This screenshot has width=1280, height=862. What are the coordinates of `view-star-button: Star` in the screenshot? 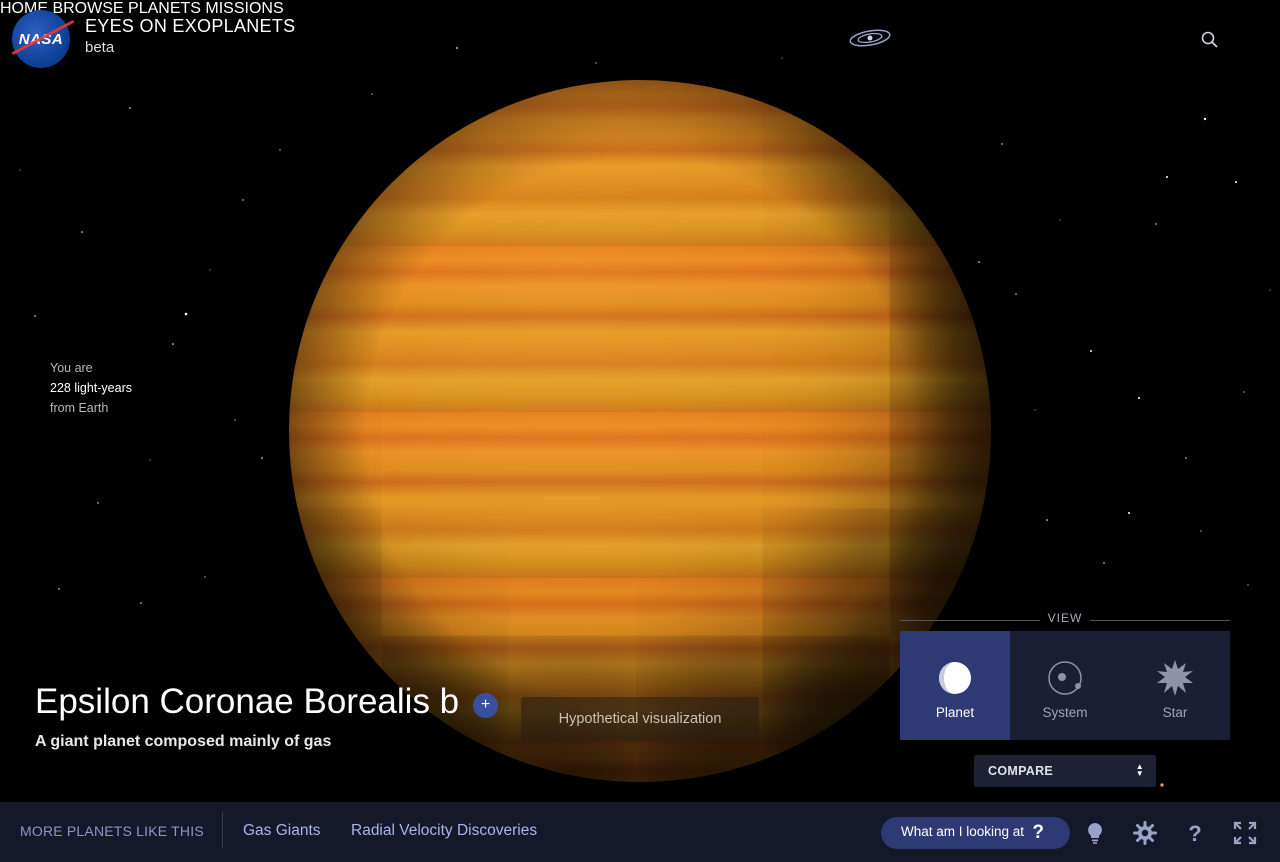 It's located at (1175, 685).